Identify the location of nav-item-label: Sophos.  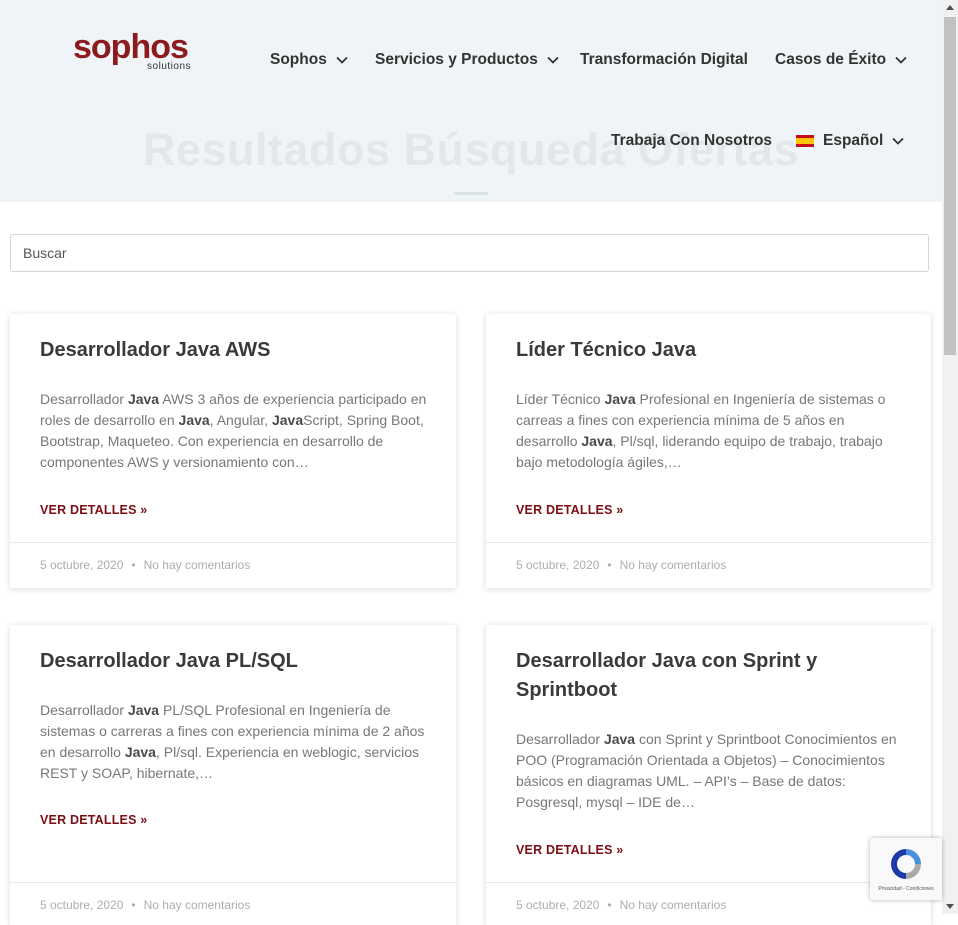
(298, 59).